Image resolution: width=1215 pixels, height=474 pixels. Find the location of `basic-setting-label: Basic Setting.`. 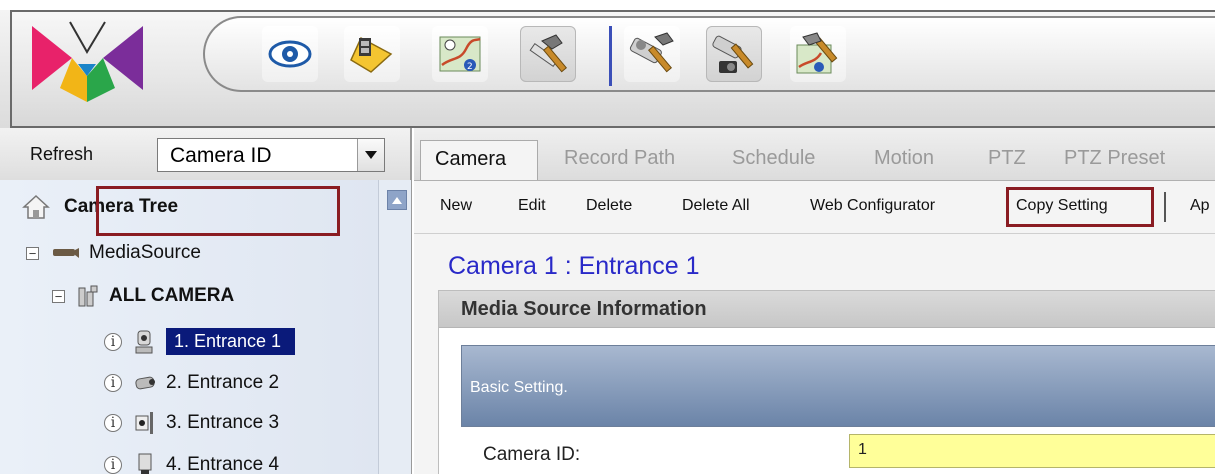

basic-setting-label: Basic Setting. is located at coordinates (519, 387).